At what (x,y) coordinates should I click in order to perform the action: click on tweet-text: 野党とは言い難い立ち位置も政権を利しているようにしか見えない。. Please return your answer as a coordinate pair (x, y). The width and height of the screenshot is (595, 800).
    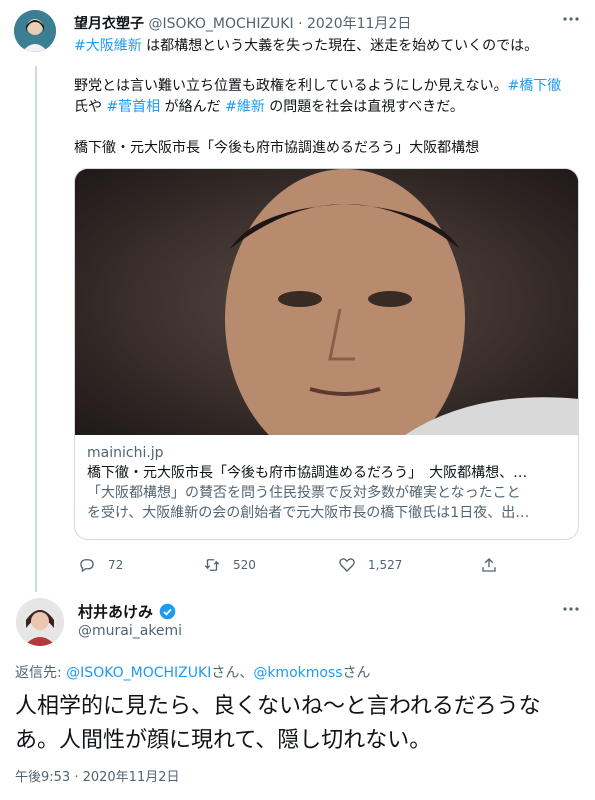
    Looking at the image, I should click on (291, 86).